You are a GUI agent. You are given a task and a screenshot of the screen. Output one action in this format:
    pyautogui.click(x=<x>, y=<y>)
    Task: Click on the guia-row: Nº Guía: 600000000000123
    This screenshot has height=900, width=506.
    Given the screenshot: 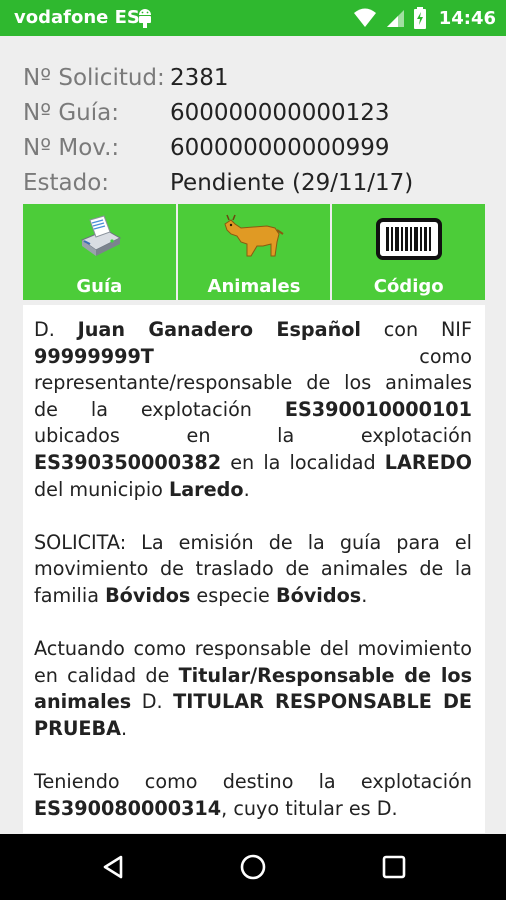 What is the action you would take?
    pyautogui.click(x=258, y=112)
    